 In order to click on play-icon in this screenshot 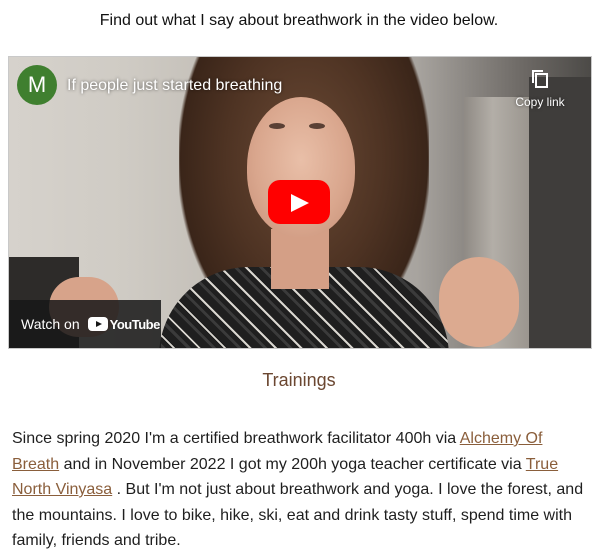, I will do `click(300, 203)`.